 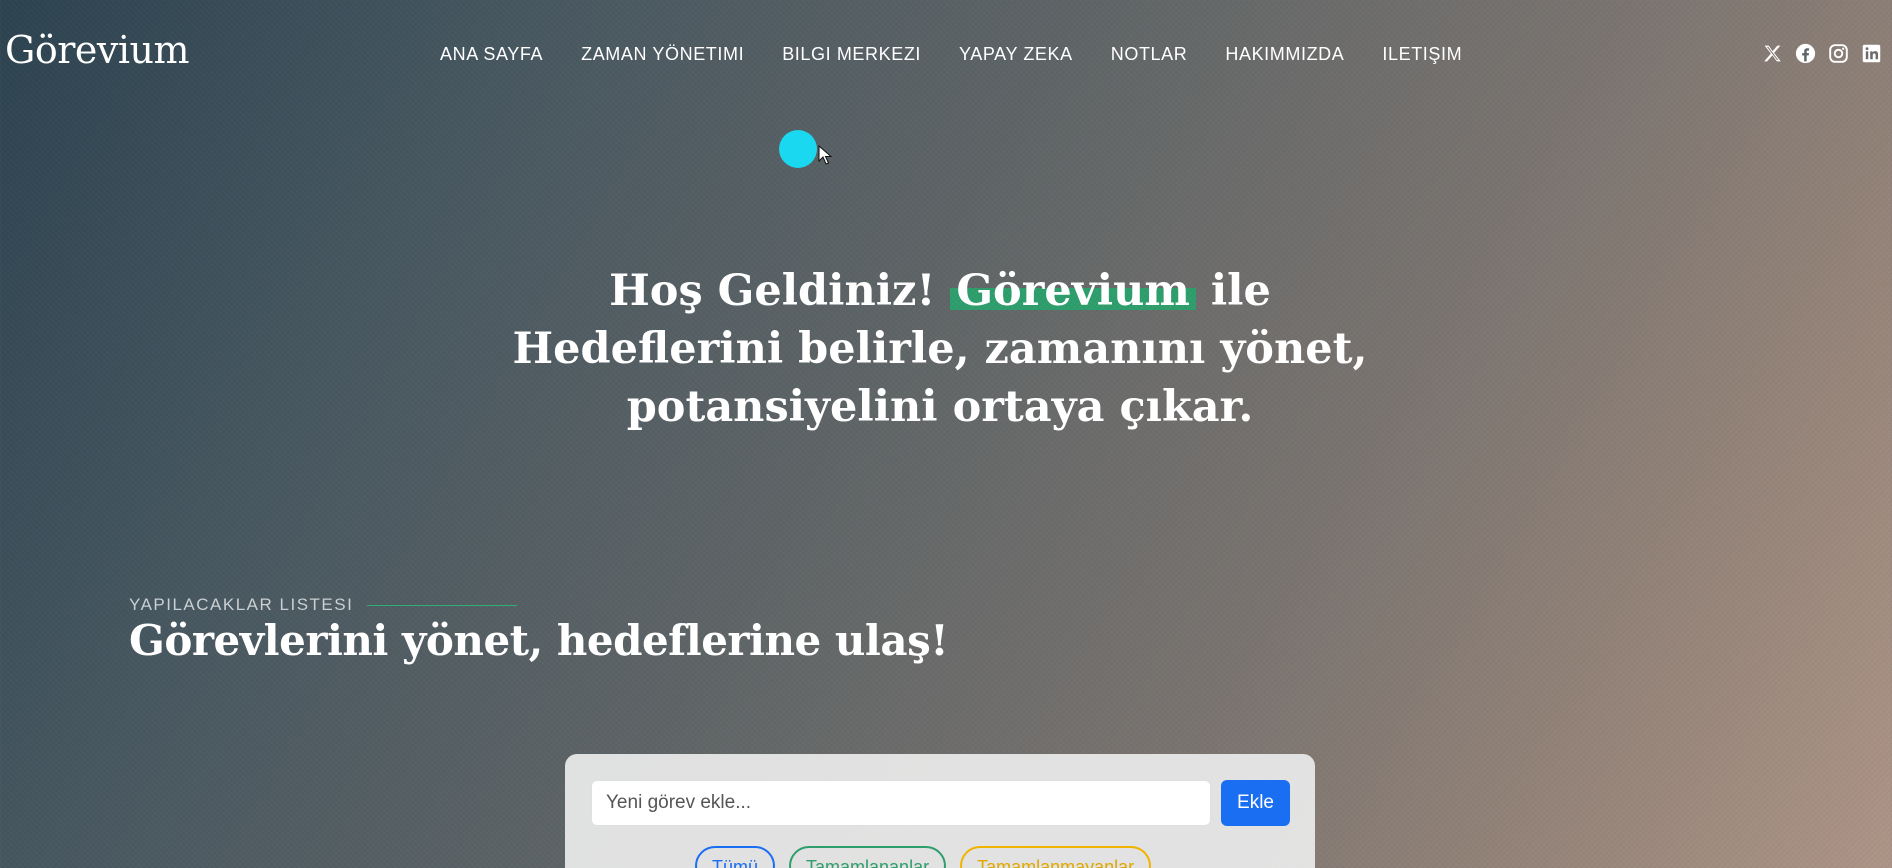 I want to click on hero-line-3: potansiyelini ortaya çıkar., so click(x=940, y=407).